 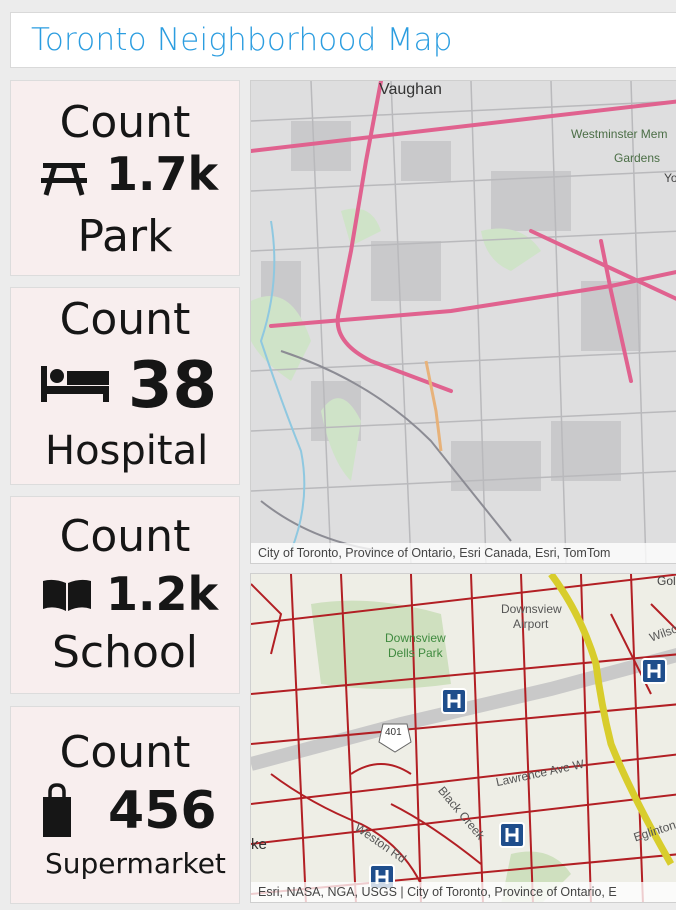 I want to click on map-label-gardens: Gardens, so click(x=637, y=158).